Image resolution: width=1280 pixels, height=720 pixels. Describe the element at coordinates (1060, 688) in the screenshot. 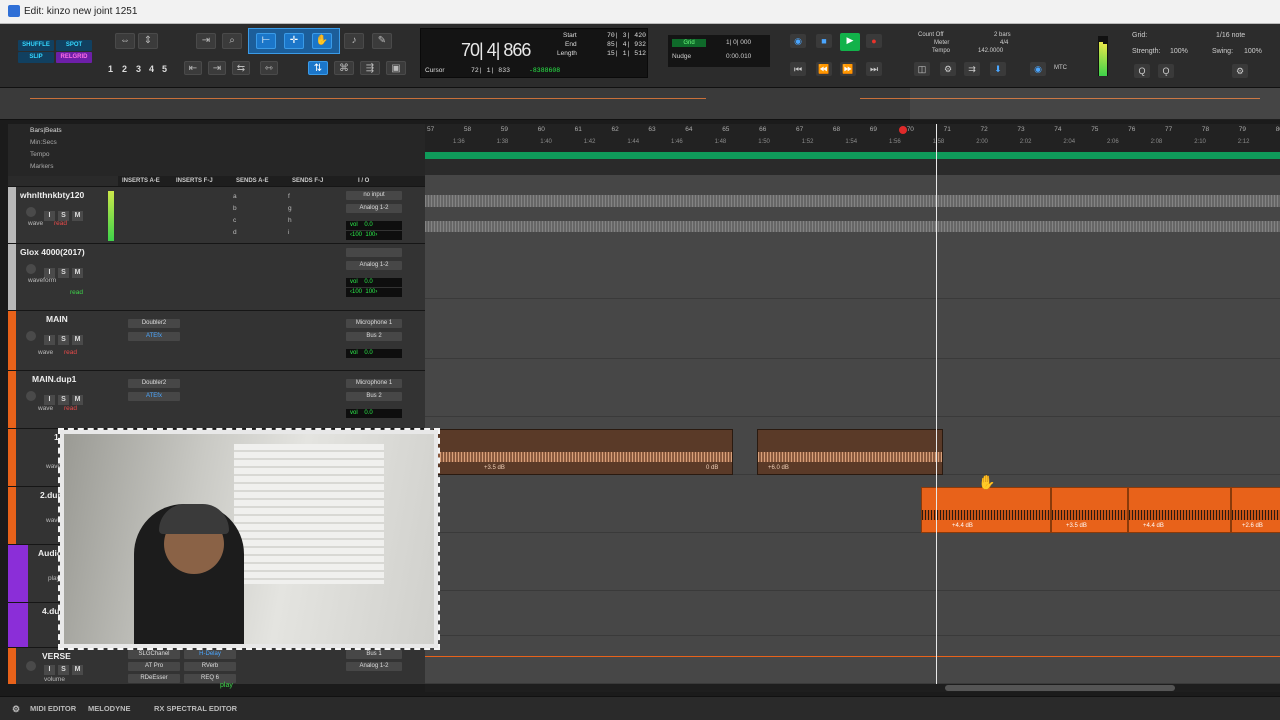

I see `scrollbar-thumb` at that location.